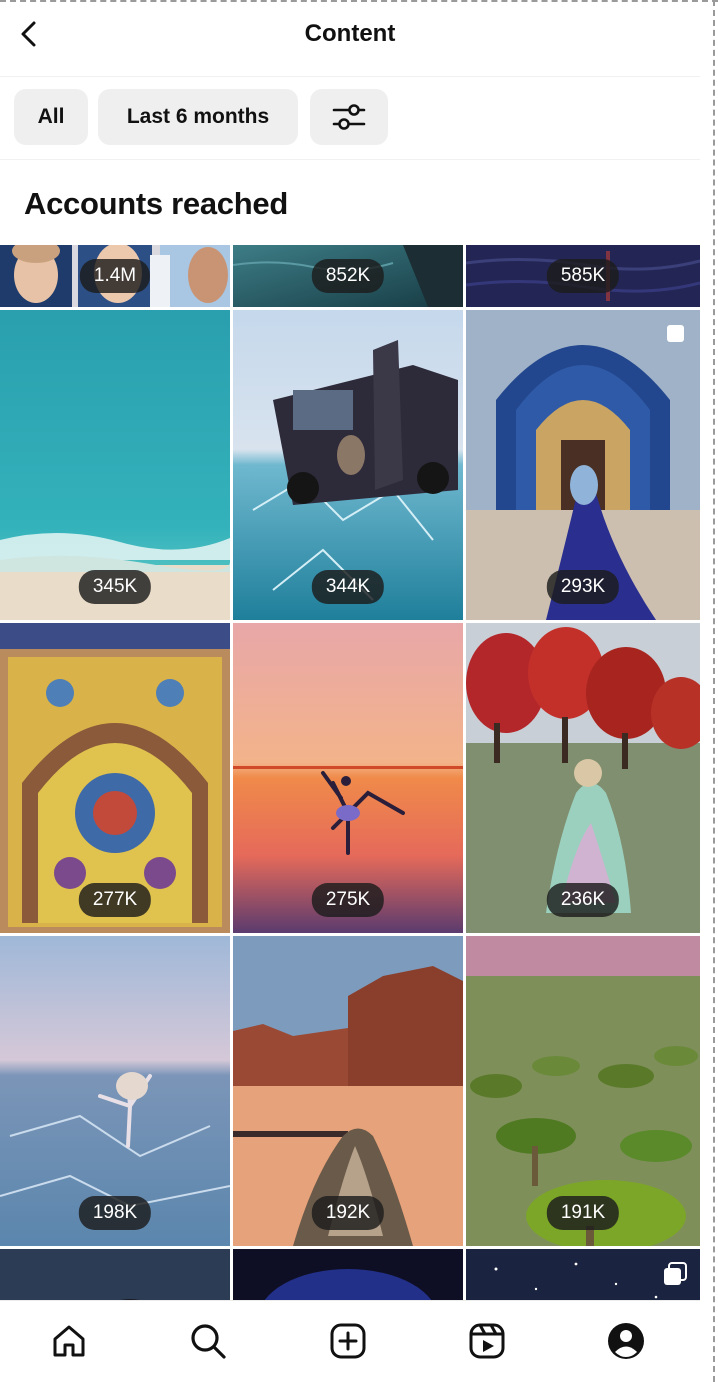 The width and height of the screenshot is (718, 1382). What do you see at coordinates (115, 778) in the screenshot?
I see `post-tile: 277K` at bounding box center [115, 778].